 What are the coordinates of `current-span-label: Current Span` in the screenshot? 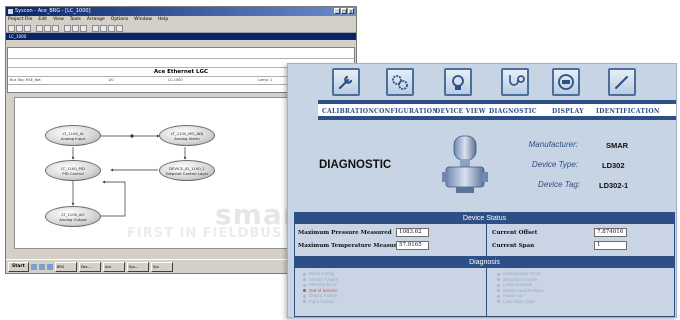 It's located at (513, 246).